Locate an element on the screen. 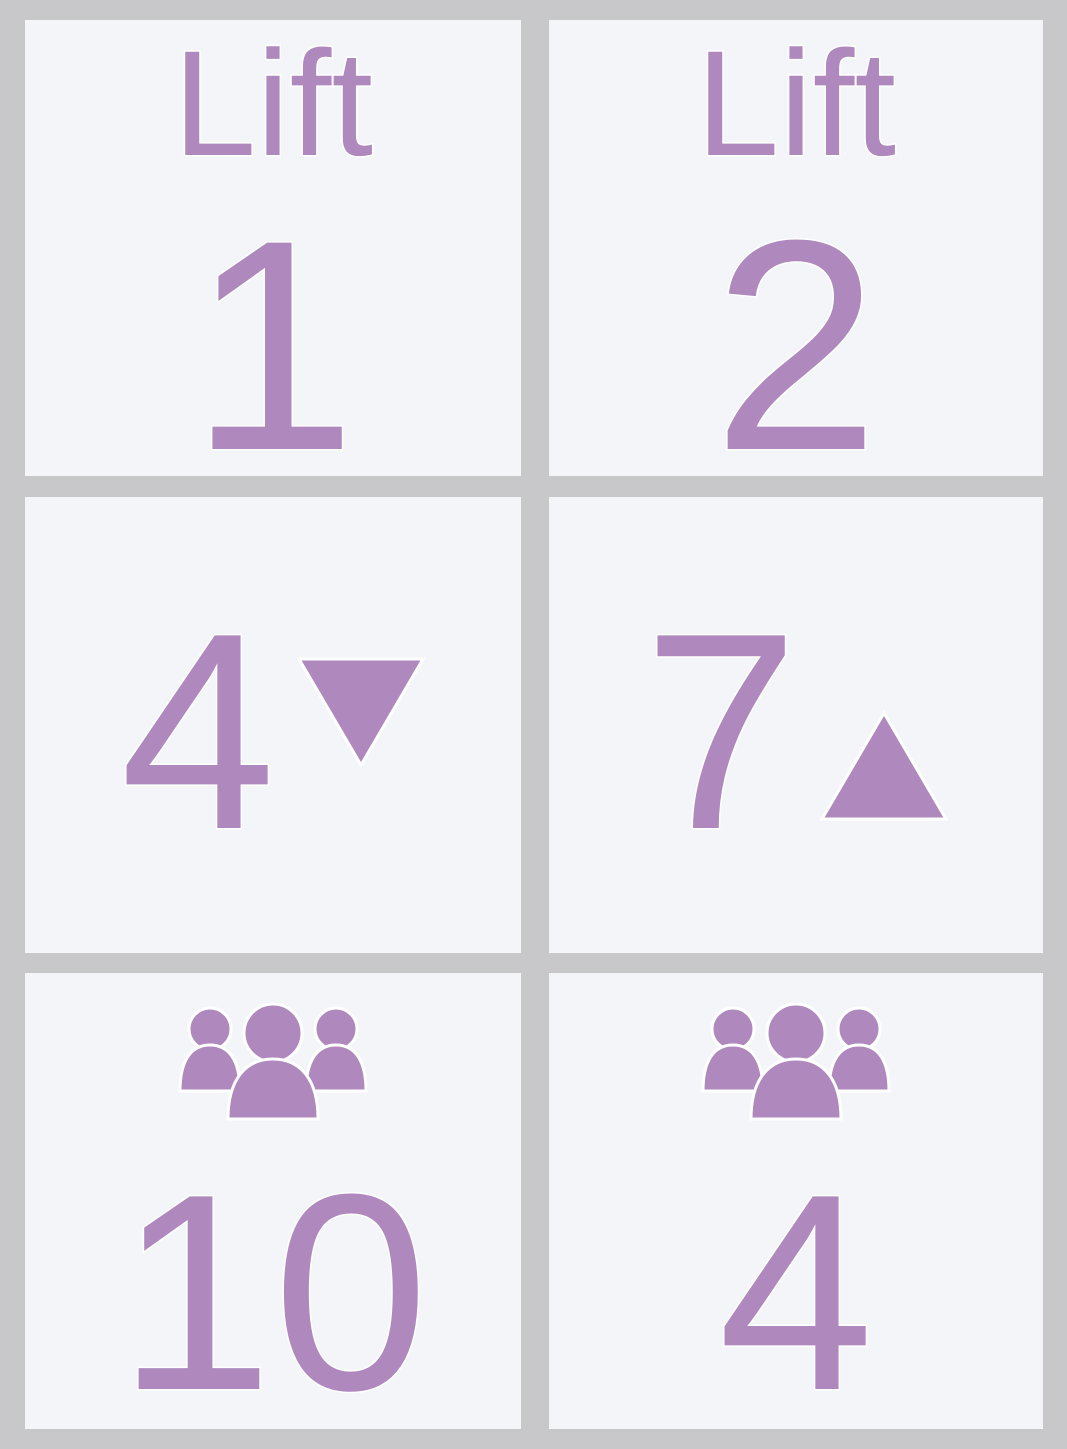 This screenshot has height=1449, width=1067. lift-2-label: Lift is located at coordinates (795, 103).